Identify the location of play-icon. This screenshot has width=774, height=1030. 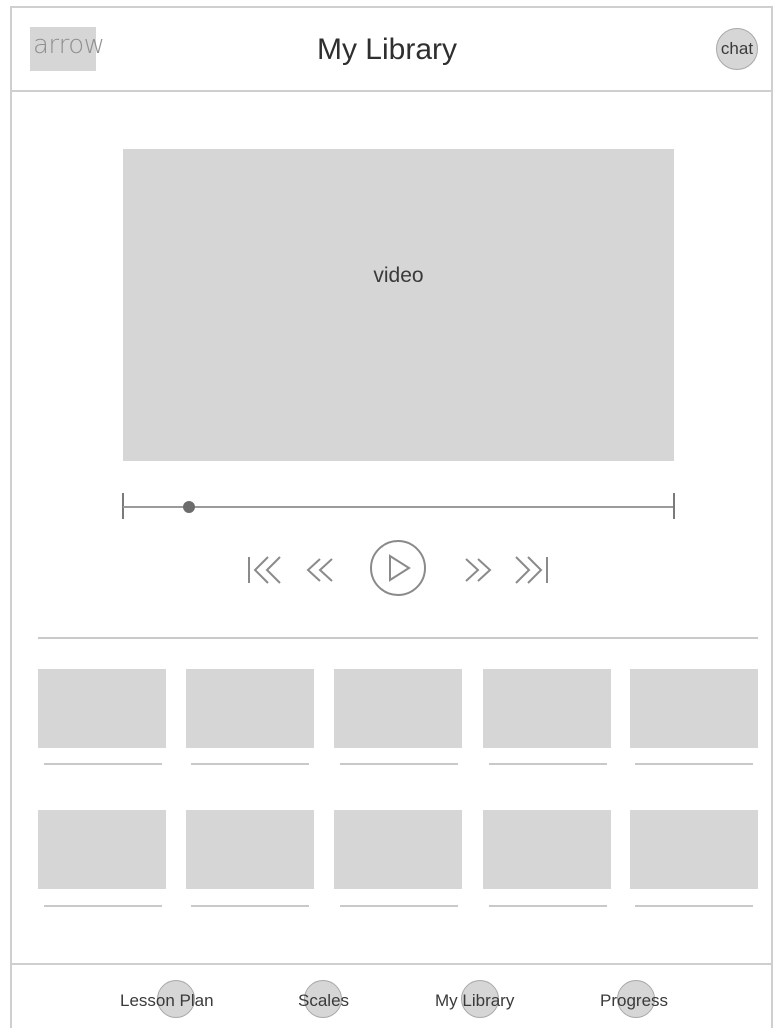
(400, 568).